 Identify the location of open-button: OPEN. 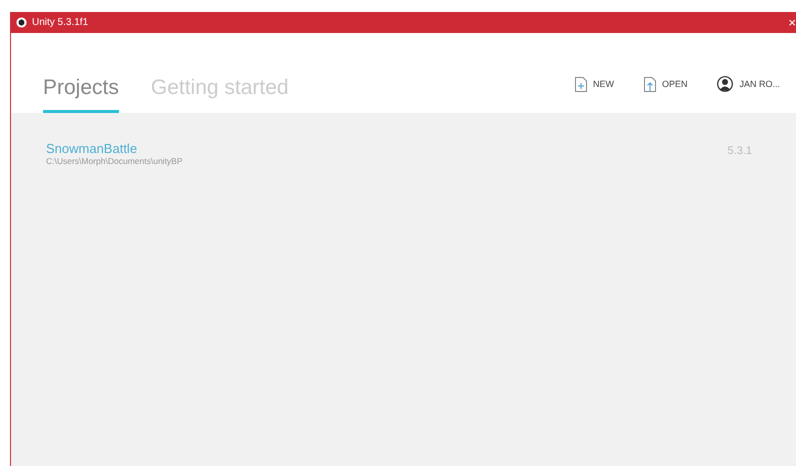
(666, 84).